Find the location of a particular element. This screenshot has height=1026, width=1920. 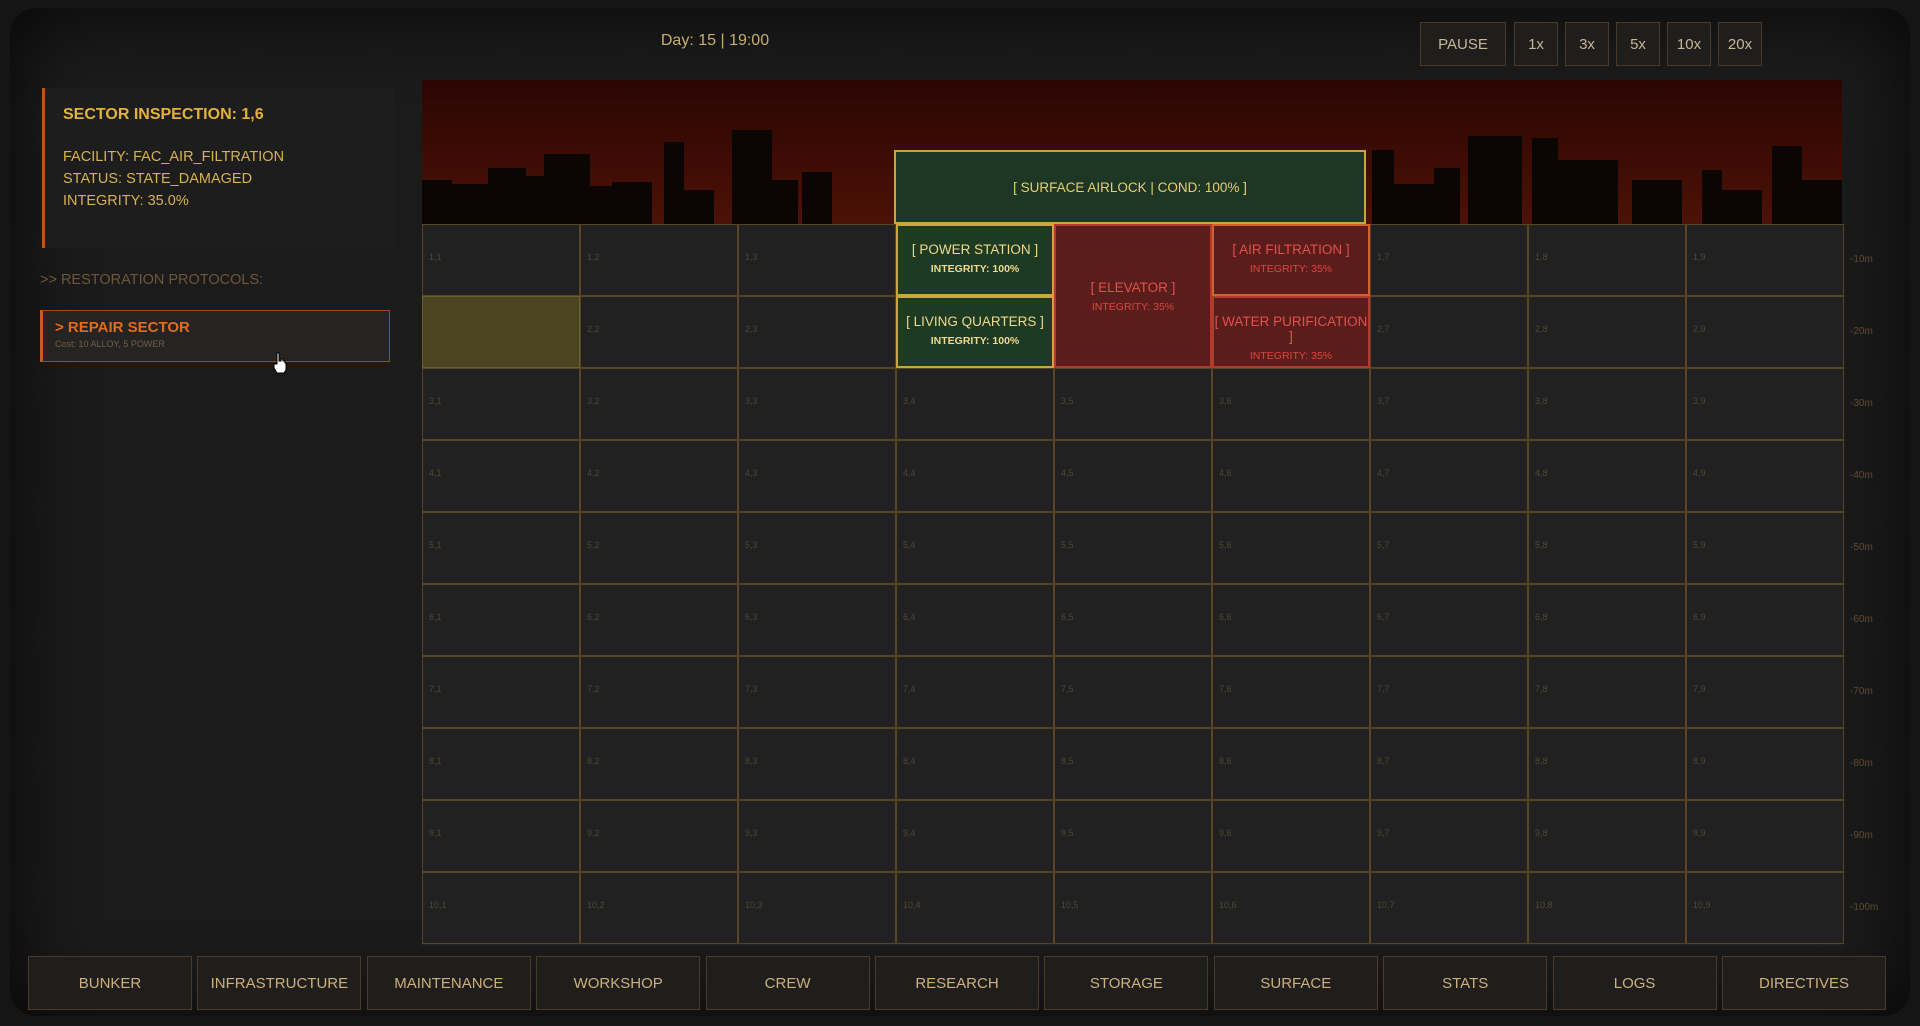

grid-cell: 10,2 is located at coordinates (659, 908).